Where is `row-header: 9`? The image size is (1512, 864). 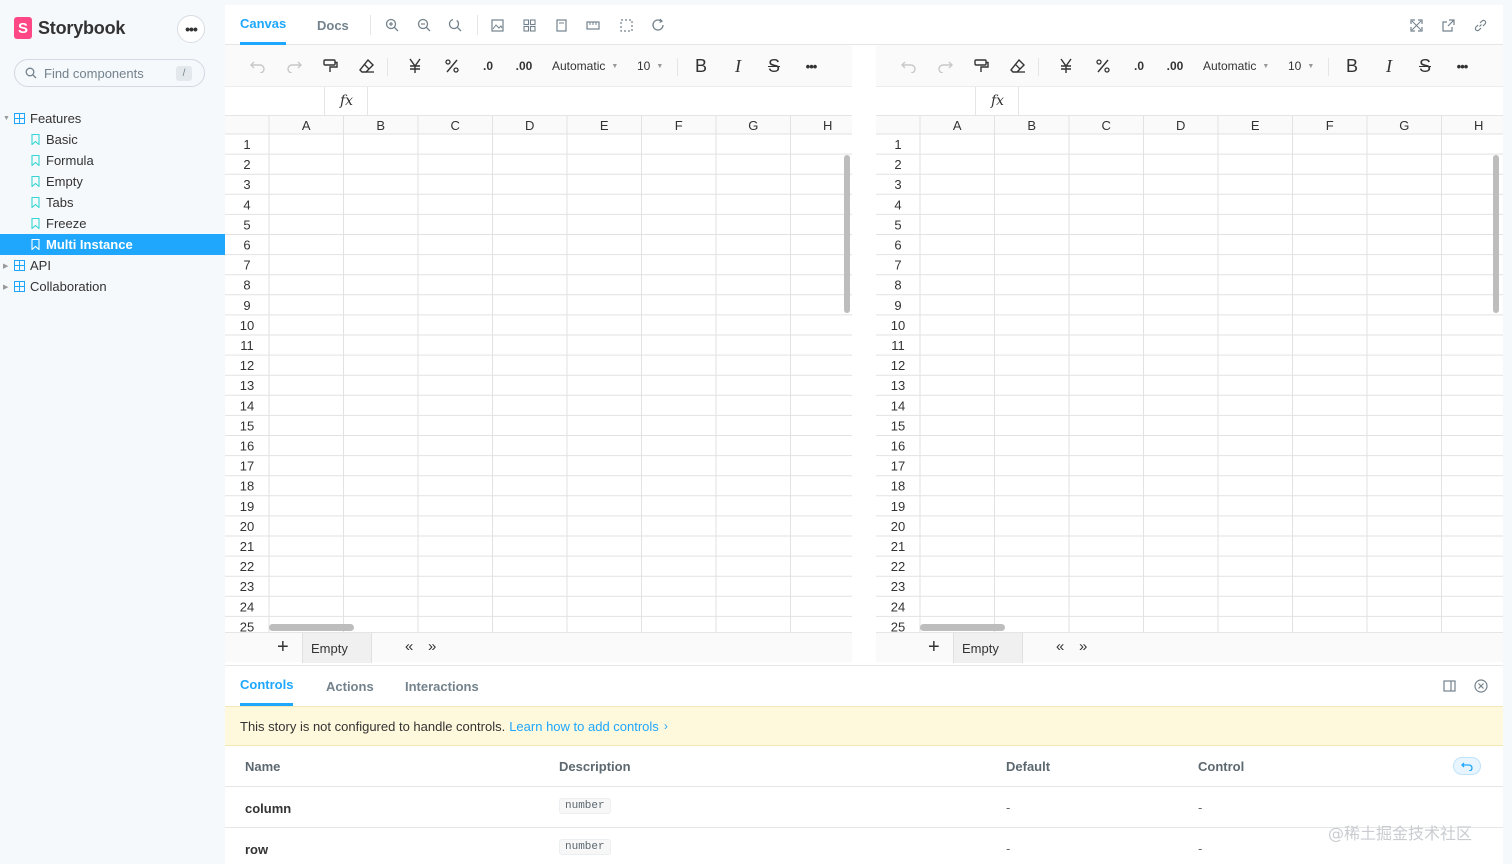
row-header: 9 is located at coordinates (246, 305).